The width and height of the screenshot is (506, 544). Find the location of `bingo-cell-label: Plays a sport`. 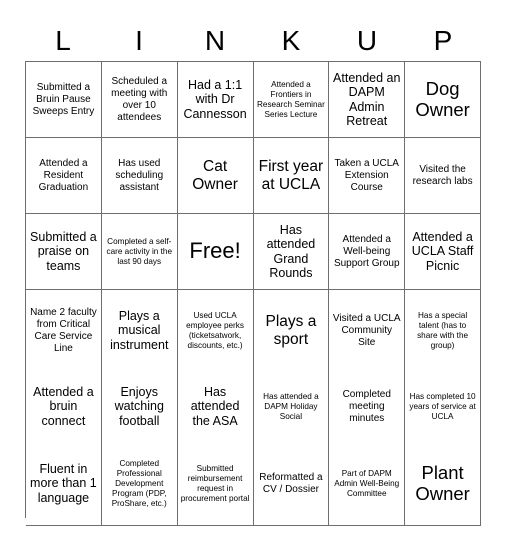

bingo-cell-label: Plays a sport is located at coordinates (291, 330).